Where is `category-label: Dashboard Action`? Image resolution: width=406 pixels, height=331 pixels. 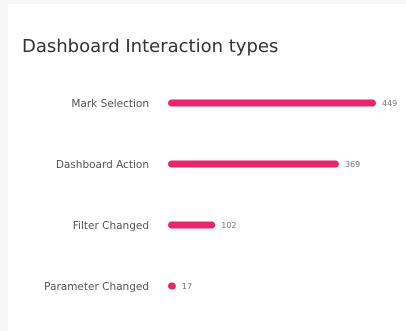 category-label: Dashboard Action is located at coordinates (102, 165).